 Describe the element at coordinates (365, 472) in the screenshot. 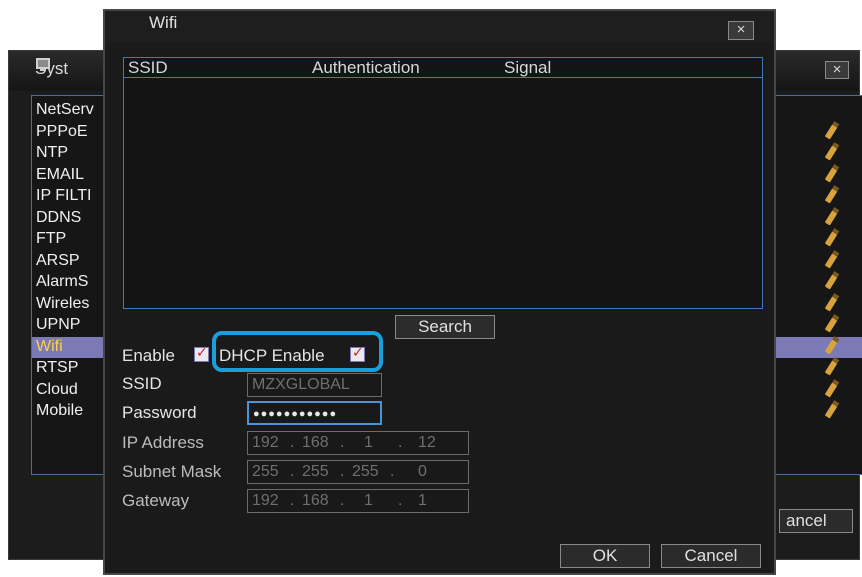

I see `mask-octet-3: 255` at that location.